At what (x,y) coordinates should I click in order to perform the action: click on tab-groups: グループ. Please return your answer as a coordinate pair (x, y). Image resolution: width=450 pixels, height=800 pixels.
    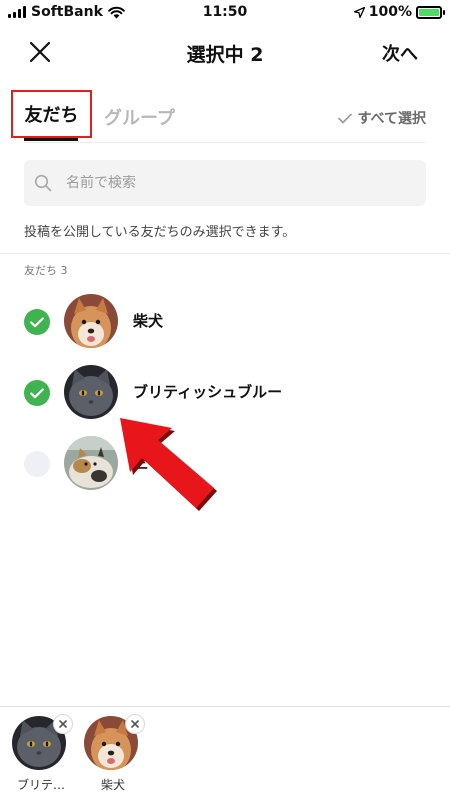
    Looking at the image, I should click on (139, 117).